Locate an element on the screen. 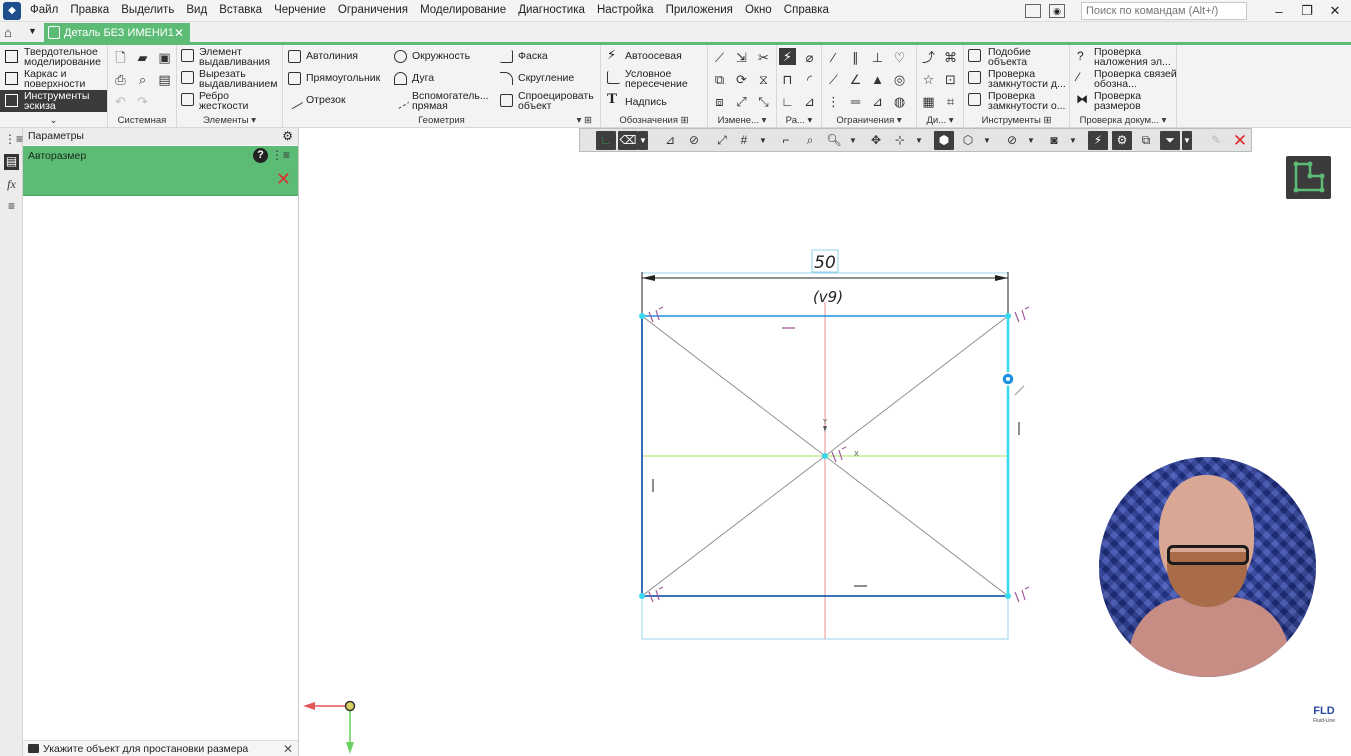  arc-dimension-icon: ⊿ is located at coordinates (809, 101).